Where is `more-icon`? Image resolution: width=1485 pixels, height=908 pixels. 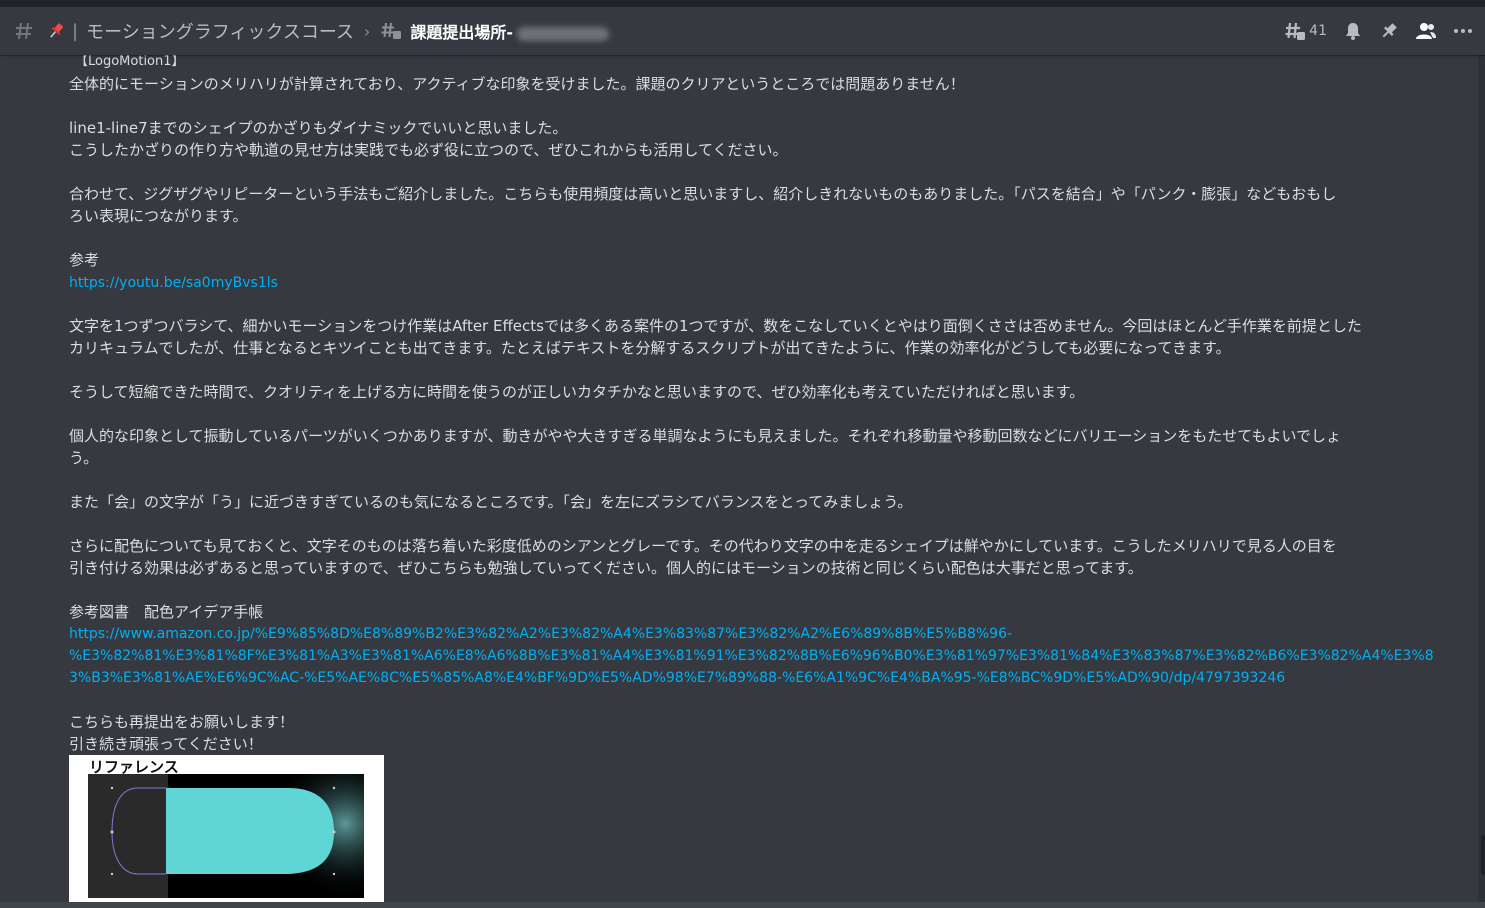
more-icon is located at coordinates (1463, 31).